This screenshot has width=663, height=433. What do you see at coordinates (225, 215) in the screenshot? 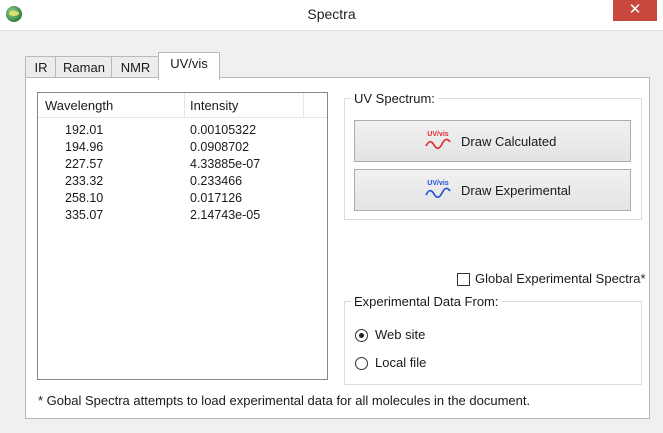
I see `intensity-cell: 2.14743e-05` at bounding box center [225, 215].